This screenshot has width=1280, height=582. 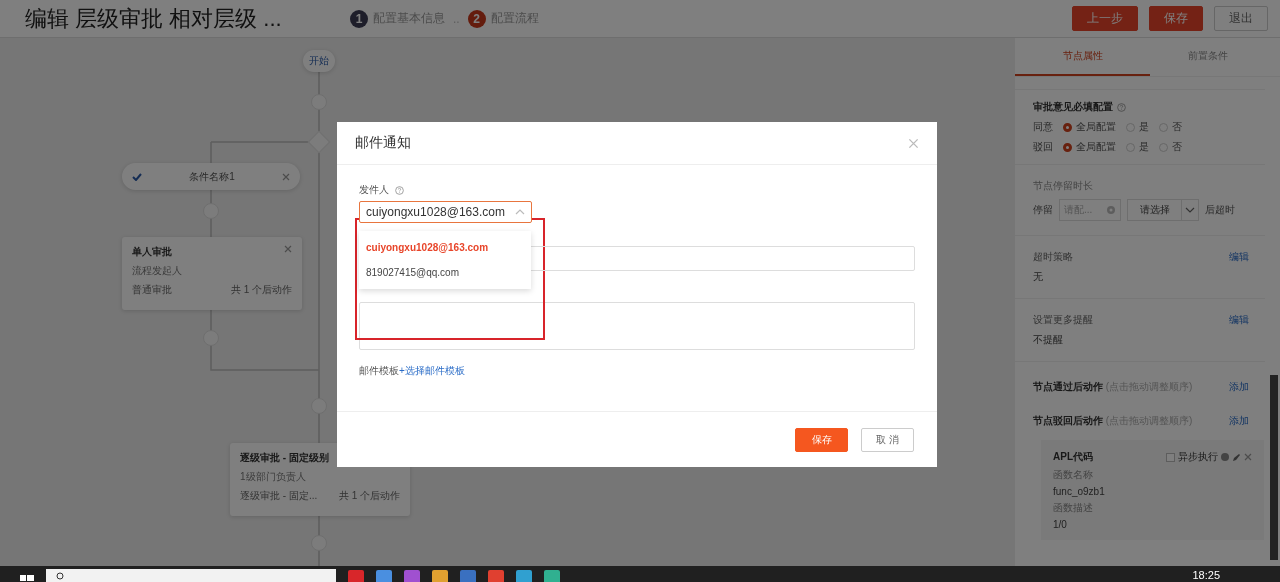 What do you see at coordinates (284, 458) in the screenshot?
I see `node-title: 逐级审批 - 固定级别` at bounding box center [284, 458].